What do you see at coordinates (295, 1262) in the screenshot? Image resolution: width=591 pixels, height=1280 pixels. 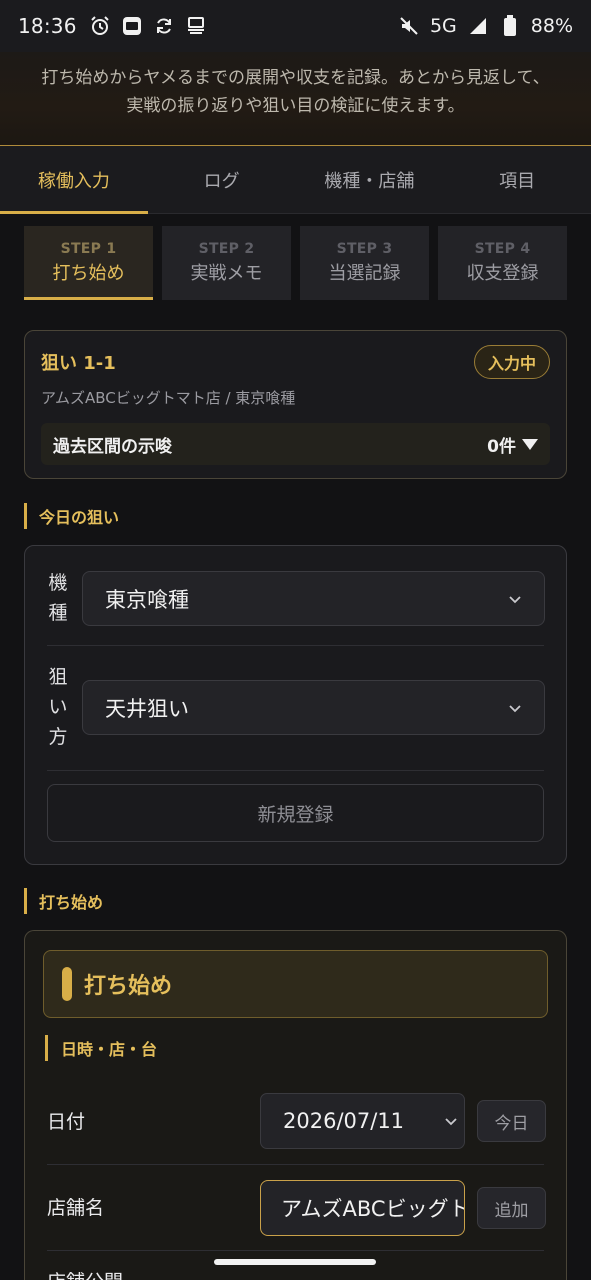 I see `home-indicator` at bounding box center [295, 1262].